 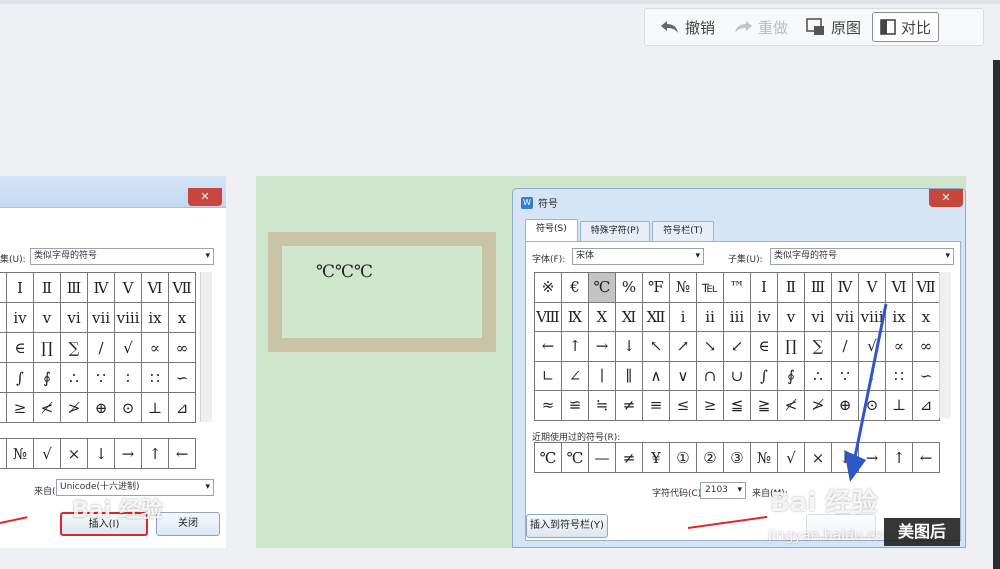 What do you see at coordinates (629, 347) in the screenshot?
I see `symbol-cell: ↓` at bounding box center [629, 347].